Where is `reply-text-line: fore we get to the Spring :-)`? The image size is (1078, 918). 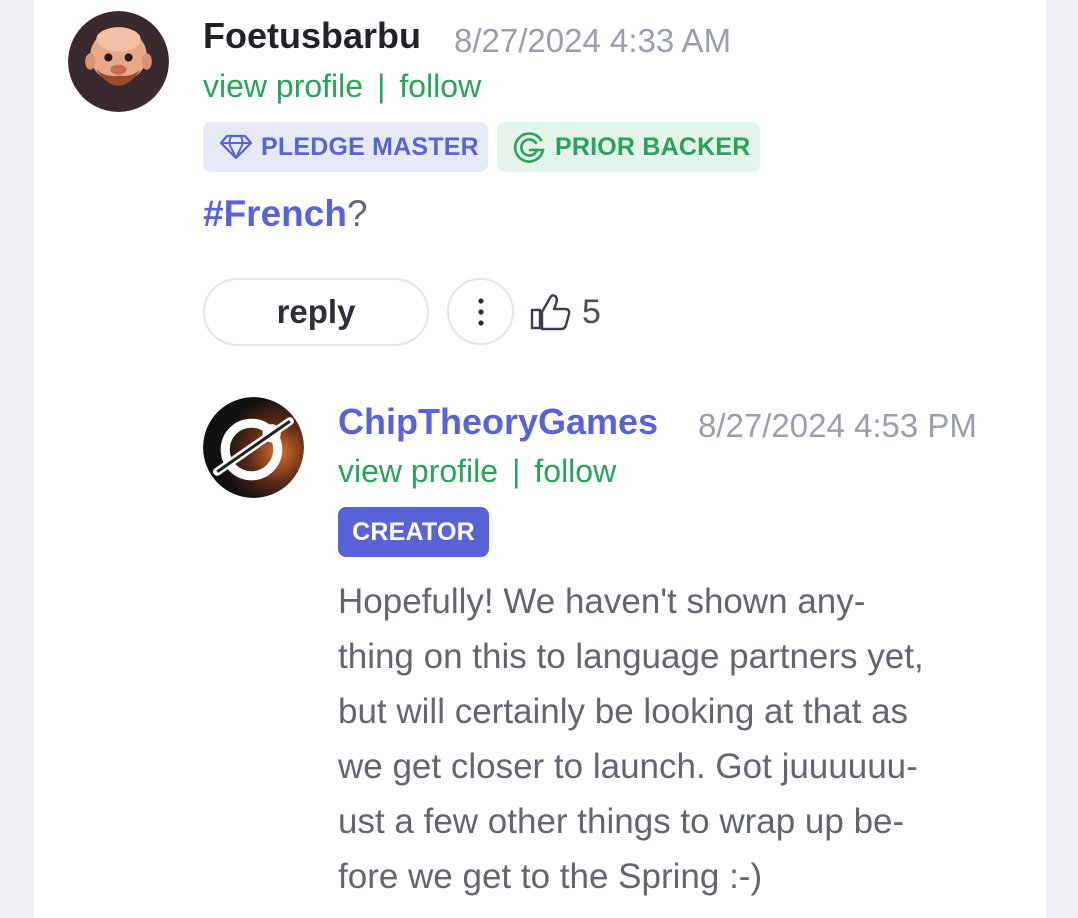
reply-text-line: fore we get to the Spring :-) is located at coordinates (550, 876).